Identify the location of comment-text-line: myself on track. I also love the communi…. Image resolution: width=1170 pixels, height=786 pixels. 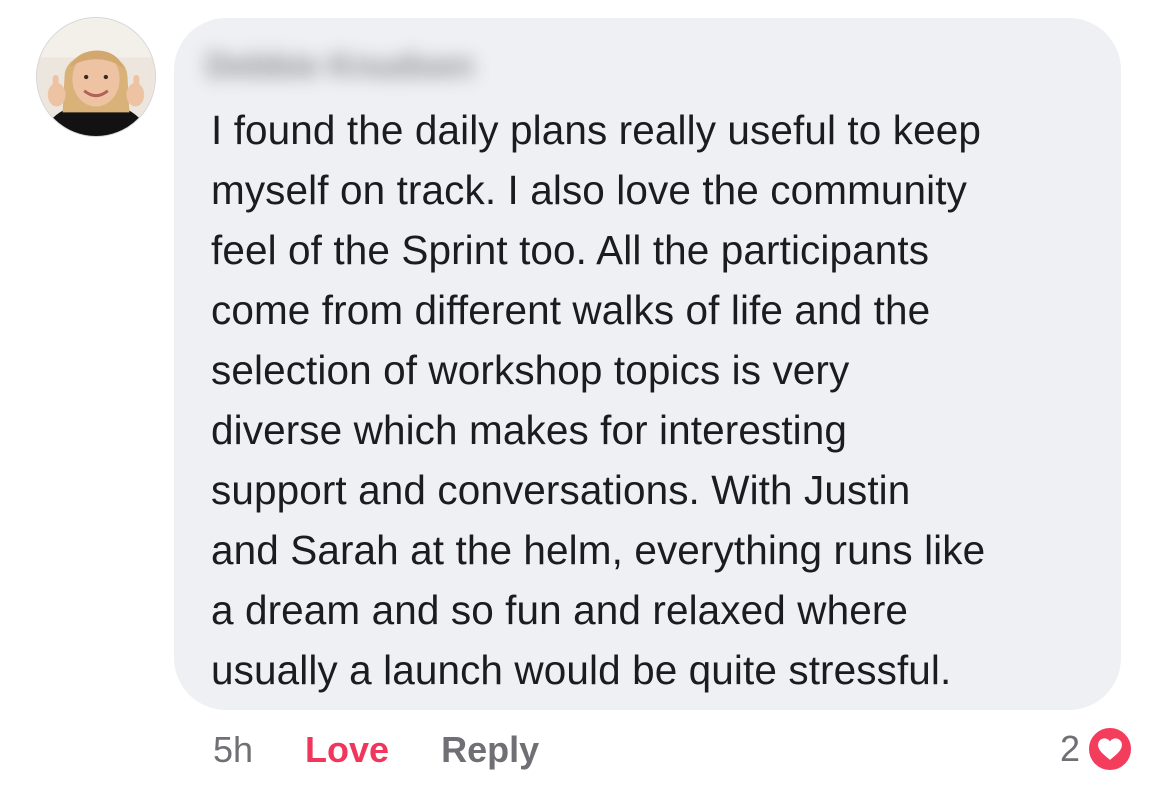
(589, 190).